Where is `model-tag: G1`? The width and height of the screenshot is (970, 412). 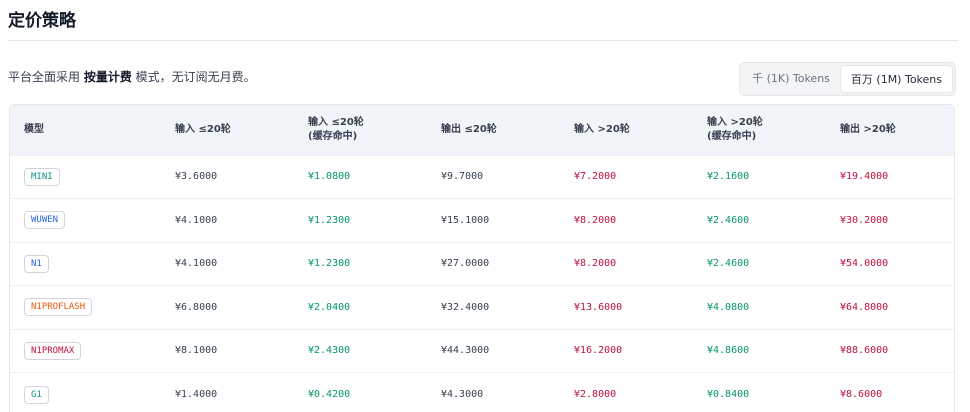
model-tag: G1 is located at coordinates (36, 394).